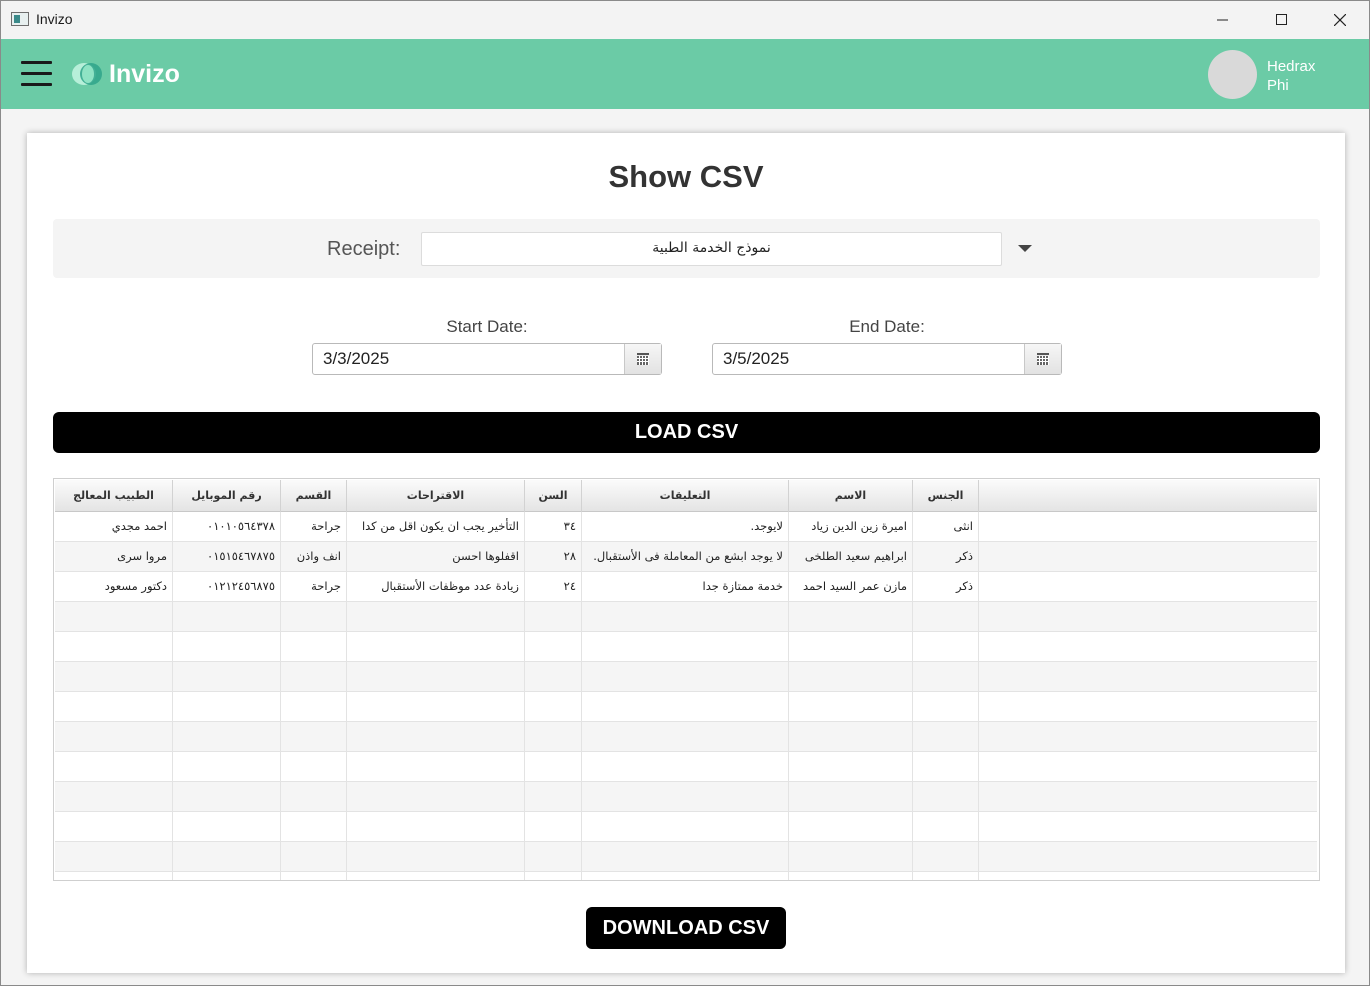 The image size is (1370, 986). Describe the element at coordinates (686, 432) in the screenshot. I see `load-csv-button: LOAD CSV` at that location.